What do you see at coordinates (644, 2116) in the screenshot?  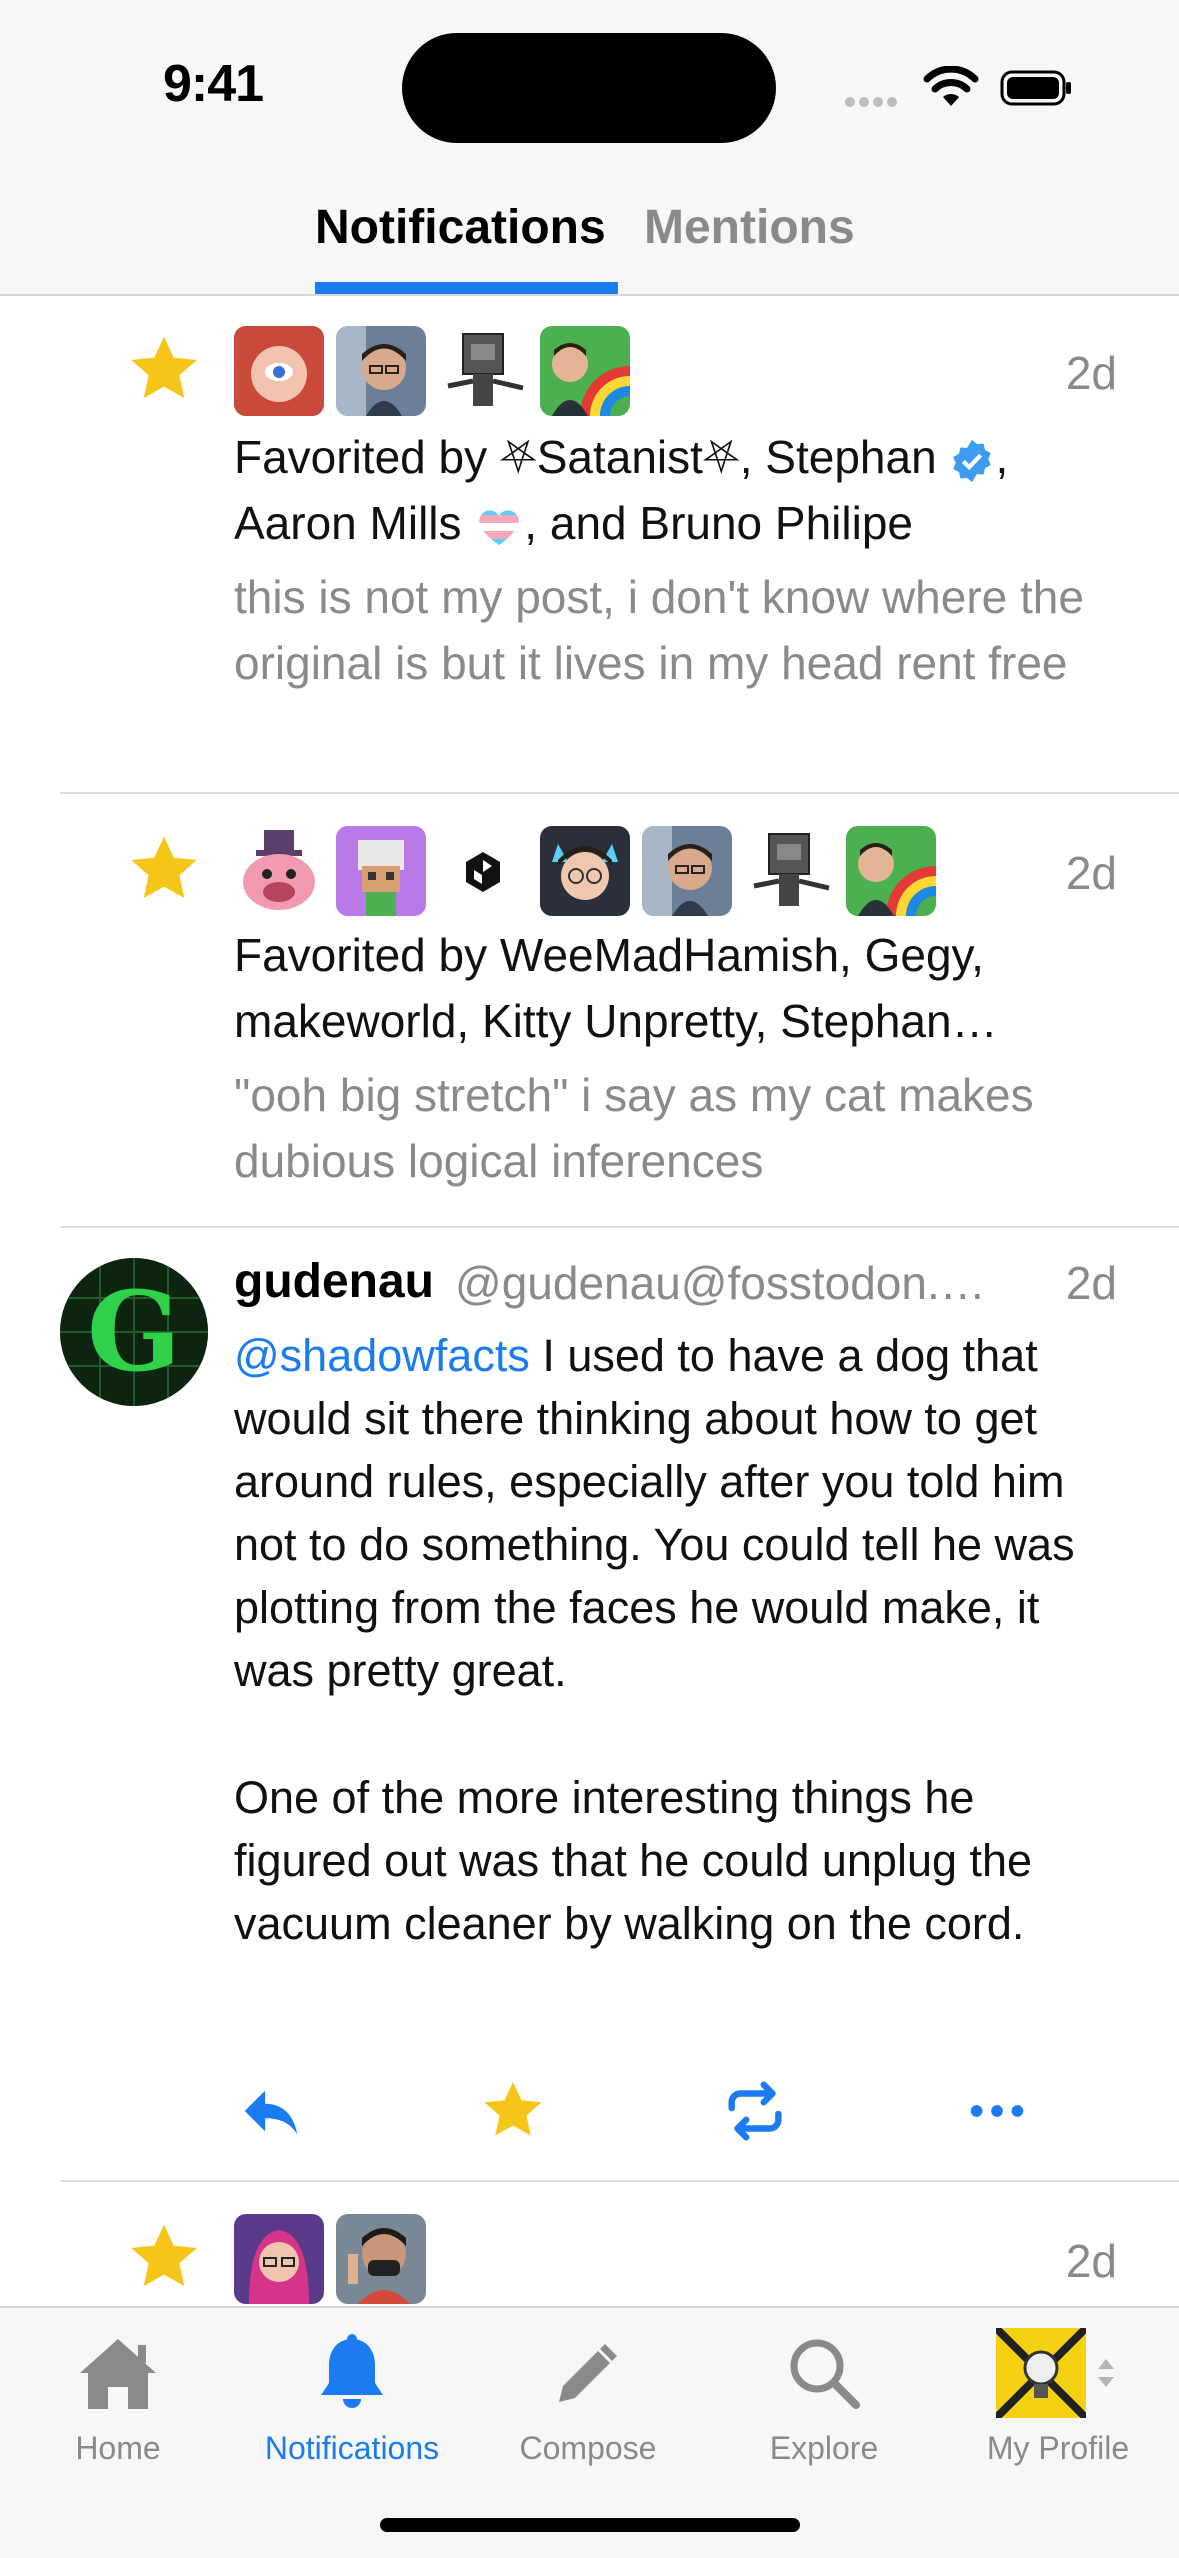 I see `post-actions` at bounding box center [644, 2116].